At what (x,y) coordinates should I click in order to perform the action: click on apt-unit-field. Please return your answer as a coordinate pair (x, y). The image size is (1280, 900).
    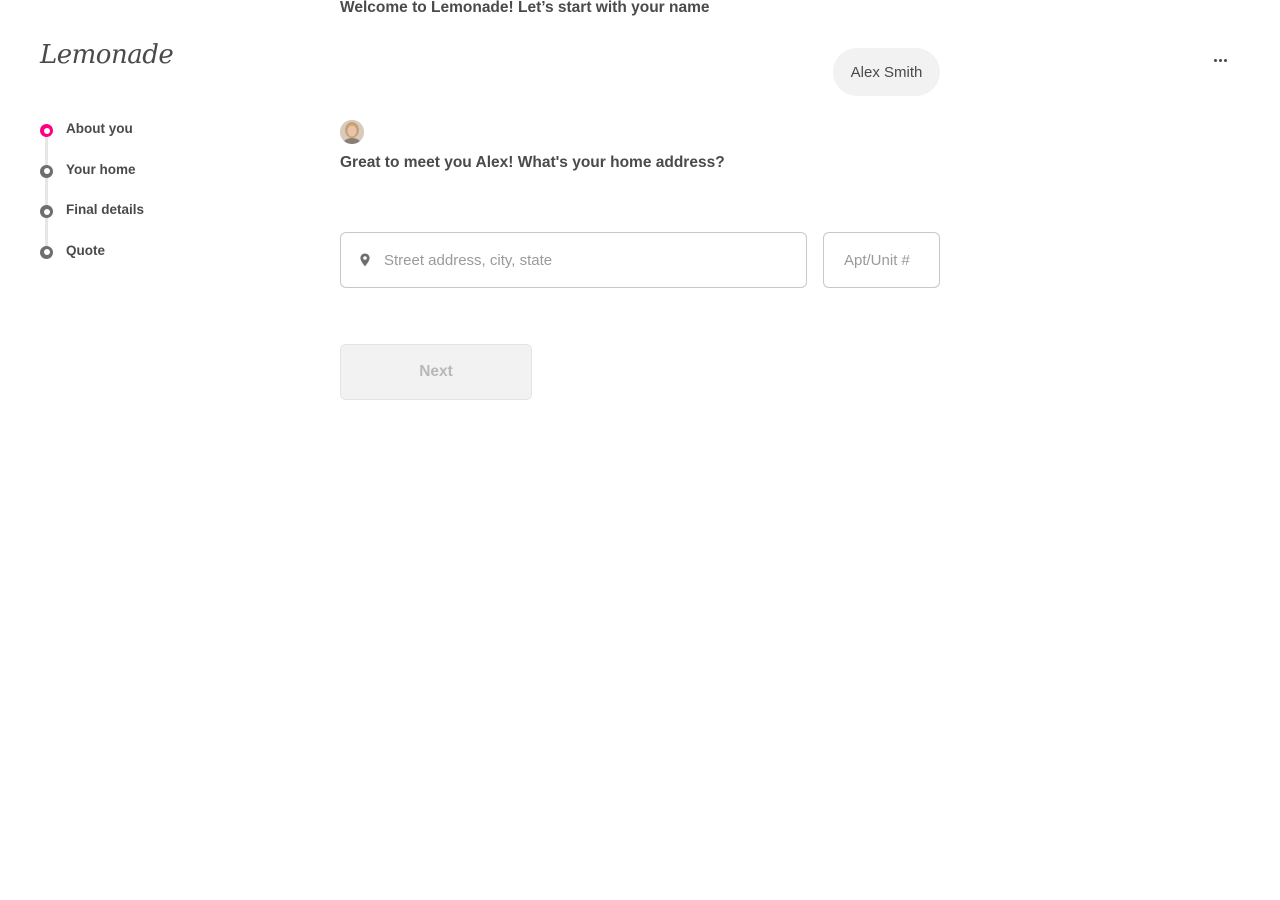
    Looking at the image, I should click on (881, 260).